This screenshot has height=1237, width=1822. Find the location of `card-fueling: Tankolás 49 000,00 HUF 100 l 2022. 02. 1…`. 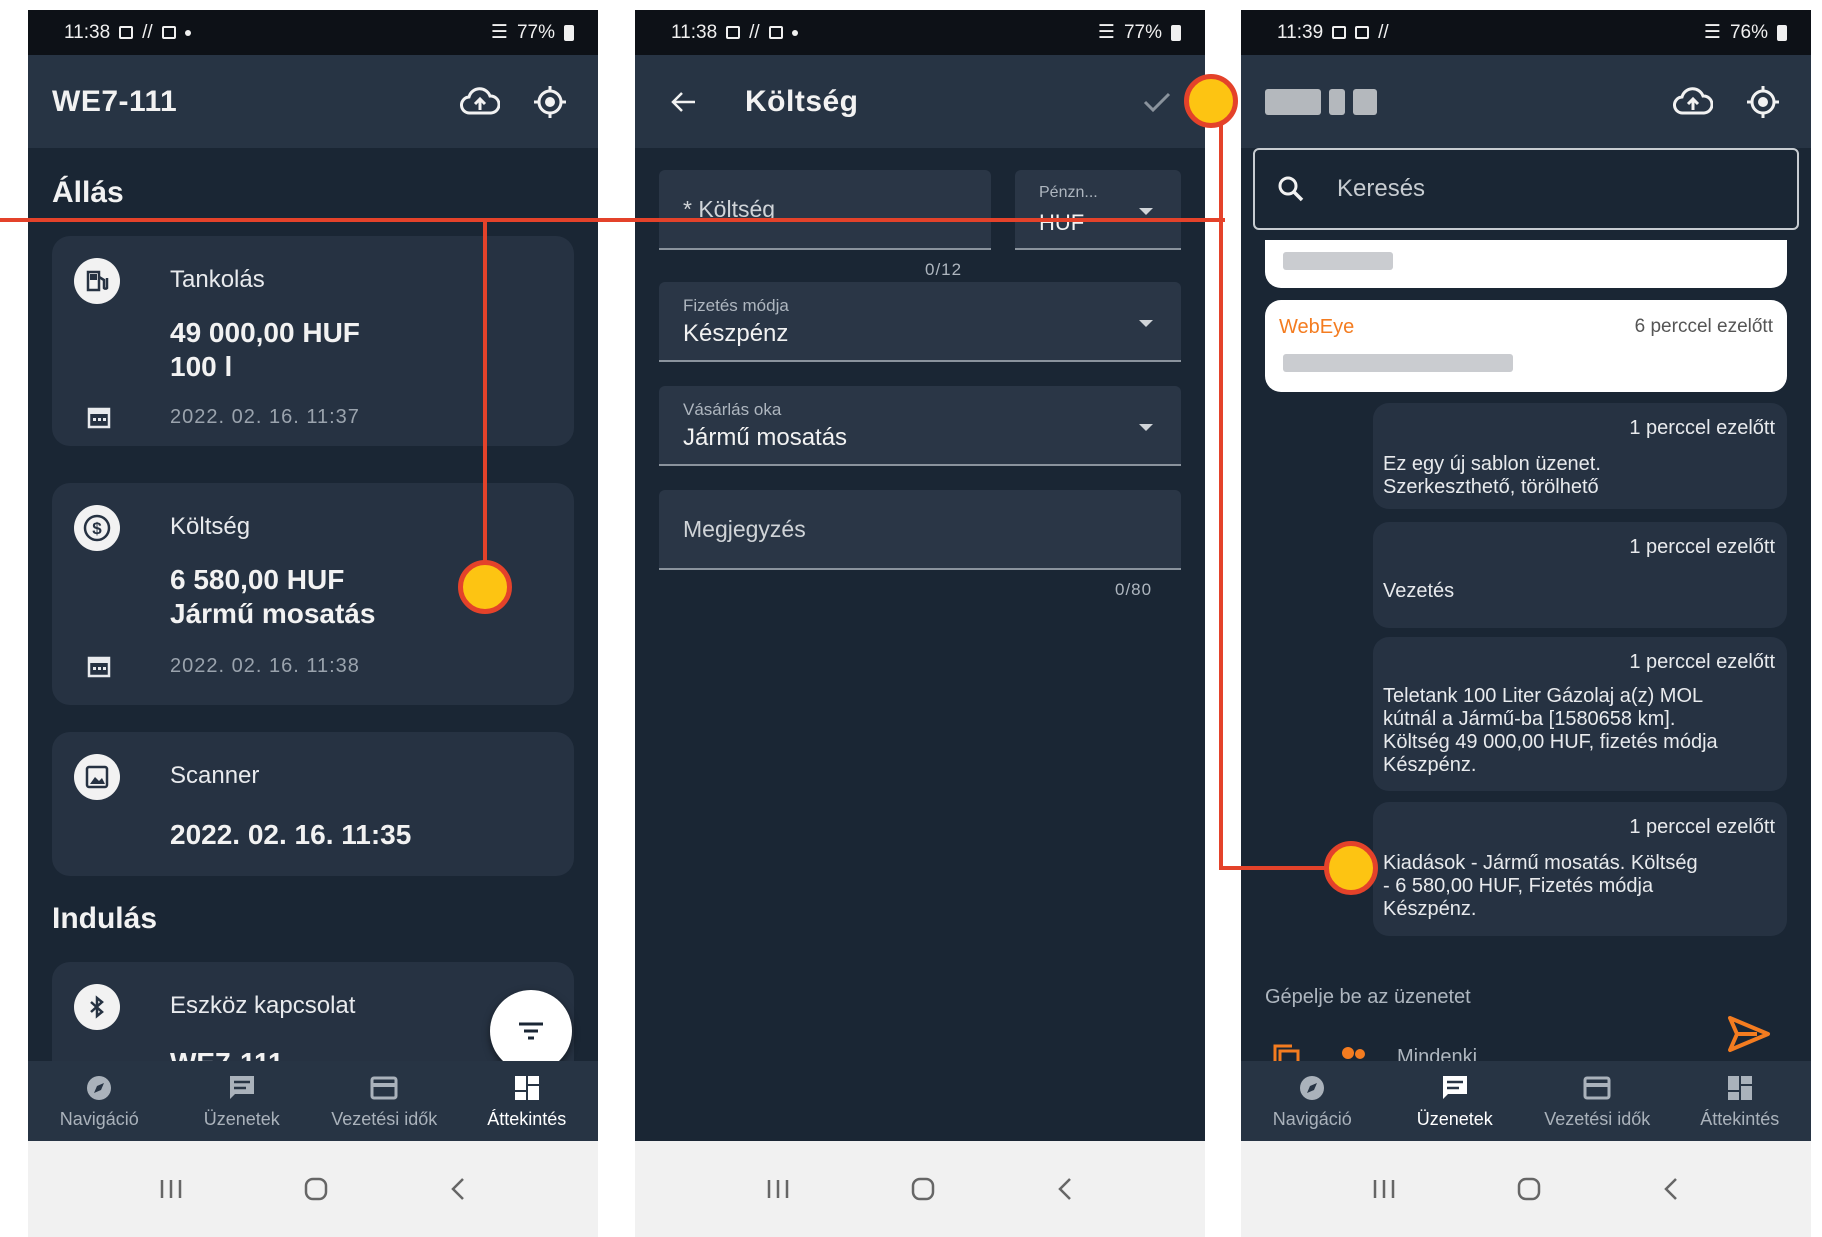

card-fueling: Tankolás 49 000,00 HUF 100 l 2022. 02. 1… is located at coordinates (313, 341).